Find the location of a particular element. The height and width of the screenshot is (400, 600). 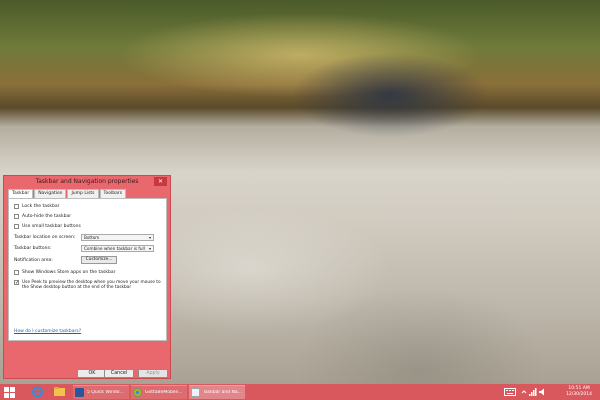

small-buttons-option: Use small taskbar buttons is located at coordinates (47, 226).